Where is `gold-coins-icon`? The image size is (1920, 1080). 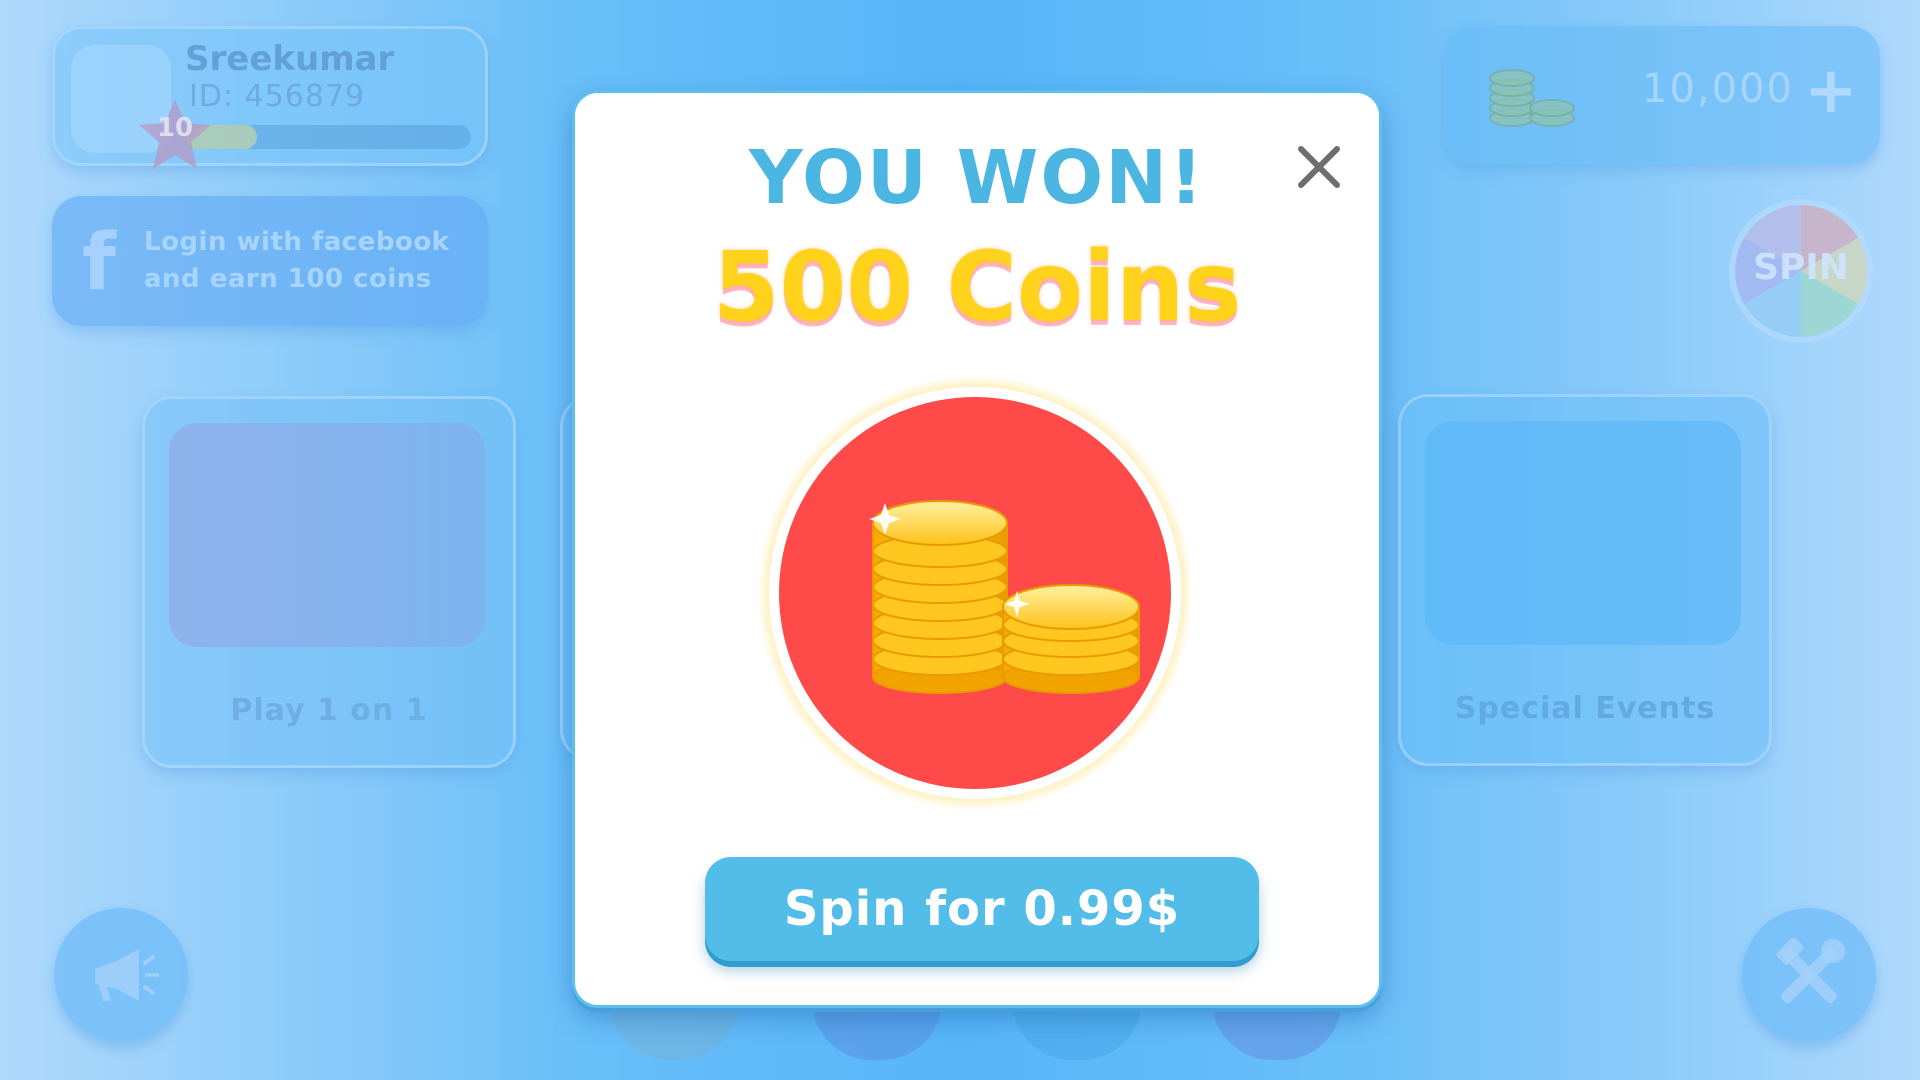 gold-coins-icon is located at coordinates (975, 593).